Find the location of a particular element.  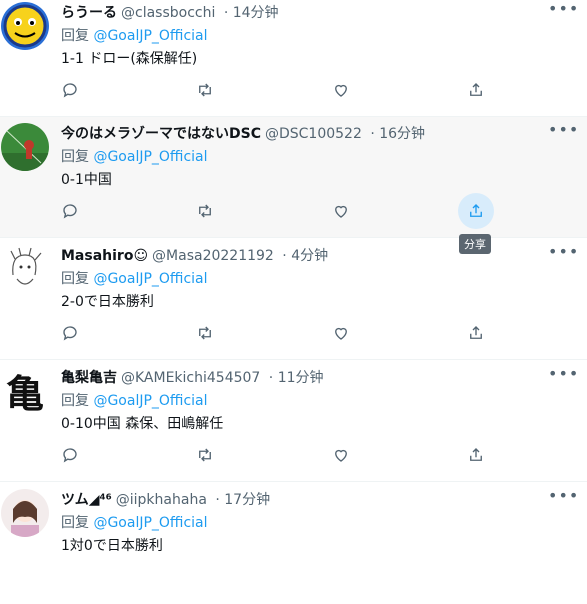

tweet-text: 0-1中国 is located at coordinates (86, 180).